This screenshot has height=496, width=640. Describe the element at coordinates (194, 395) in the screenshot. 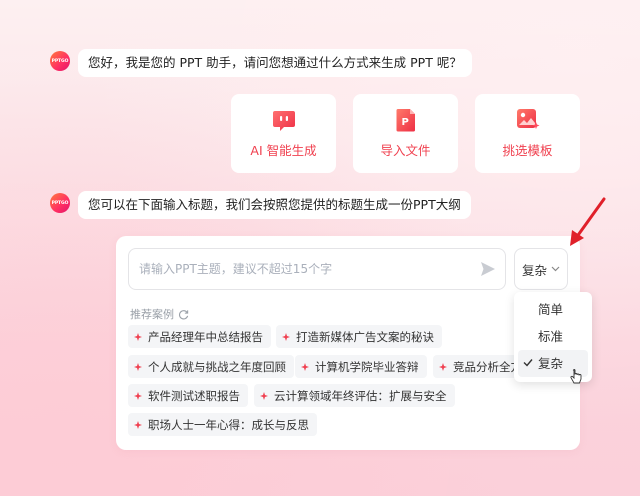

I see `chip-label: 软件测试述职报告` at that location.